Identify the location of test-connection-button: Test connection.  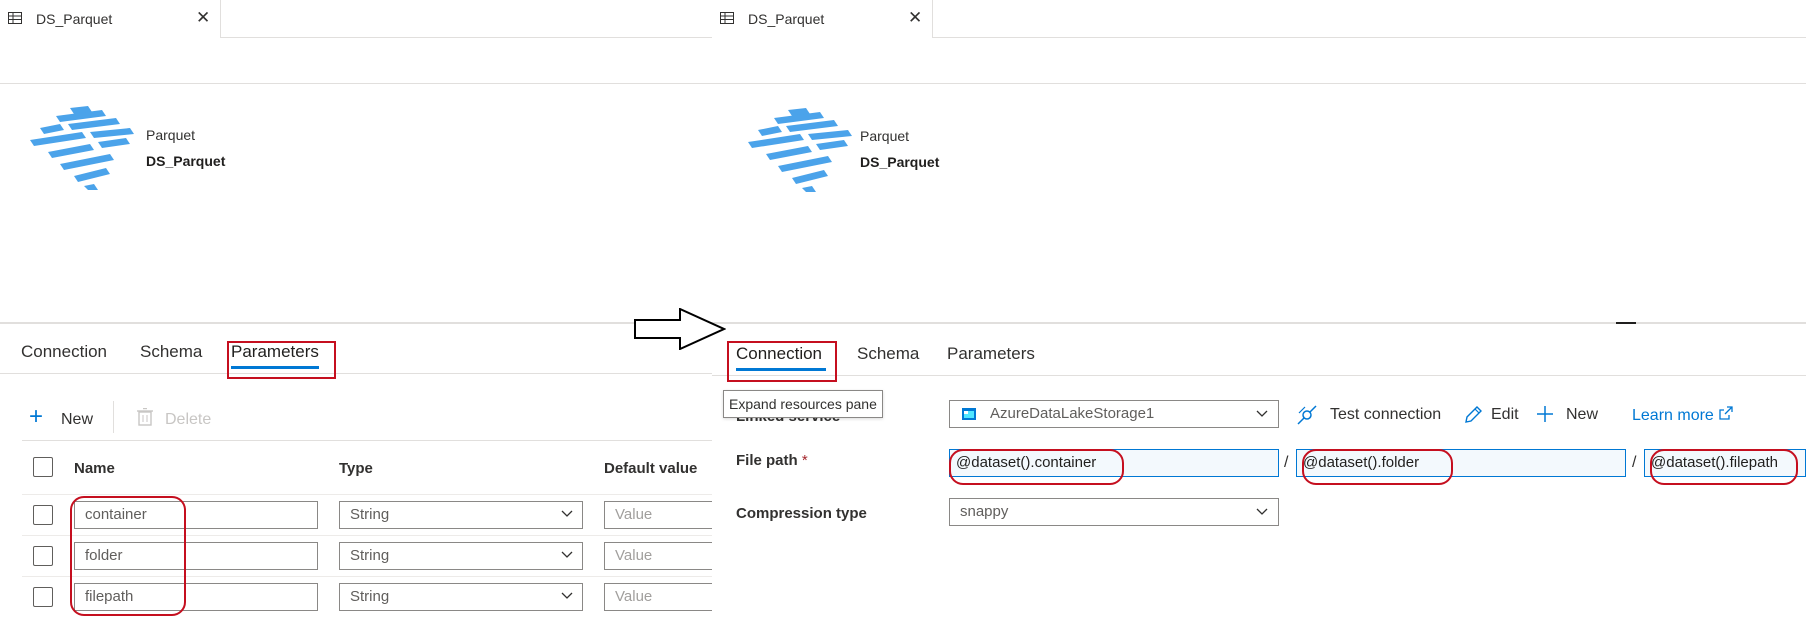
(1385, 415).